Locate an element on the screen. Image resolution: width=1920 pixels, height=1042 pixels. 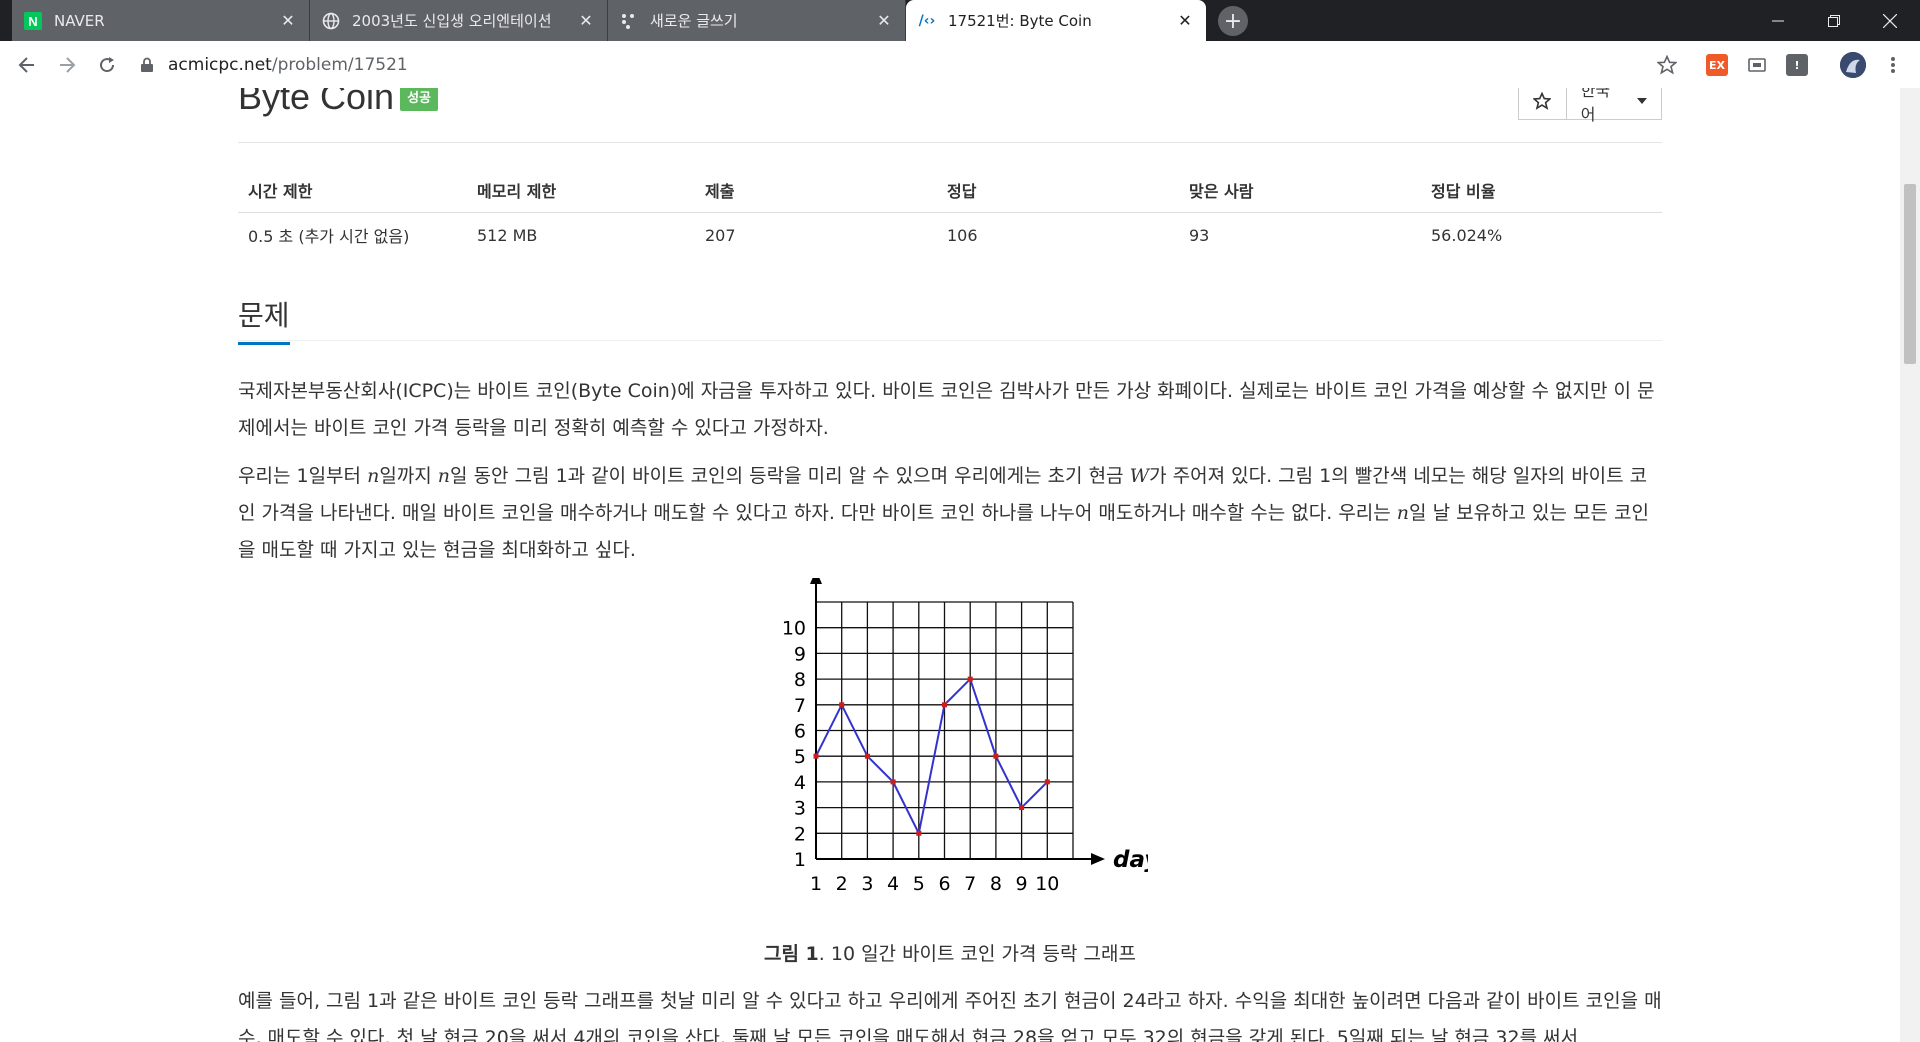
globe-icon is located at coordinates (331, 21).